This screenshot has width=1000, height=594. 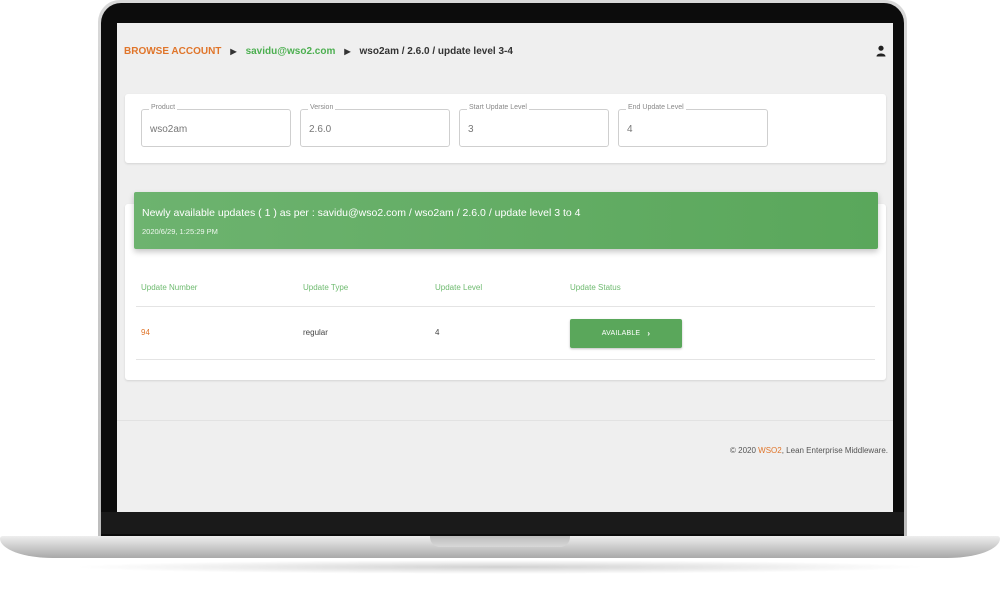 What do you see at coordinates (169, 129) in the screenshot?
I see `product-field-value: wso2am` at bounding box center [169, 129].